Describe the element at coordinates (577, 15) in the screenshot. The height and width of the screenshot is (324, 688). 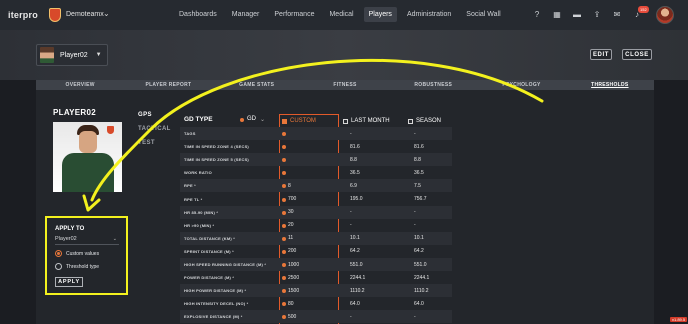
I see `folder-icon: ▬` at that location.